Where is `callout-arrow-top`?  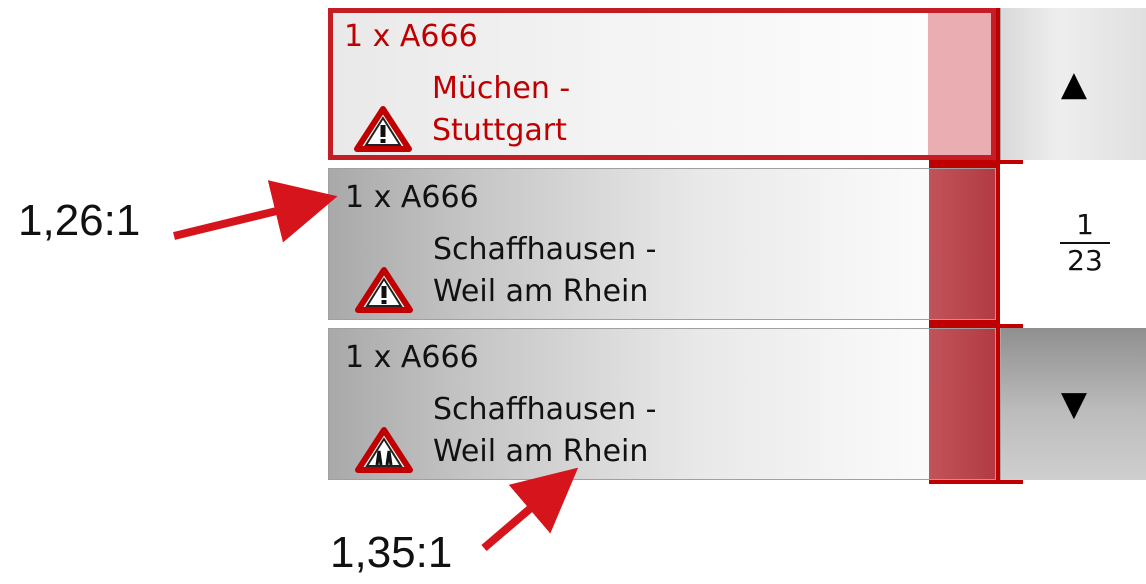
callout-arrow-top is located at coordinates (255, 211).